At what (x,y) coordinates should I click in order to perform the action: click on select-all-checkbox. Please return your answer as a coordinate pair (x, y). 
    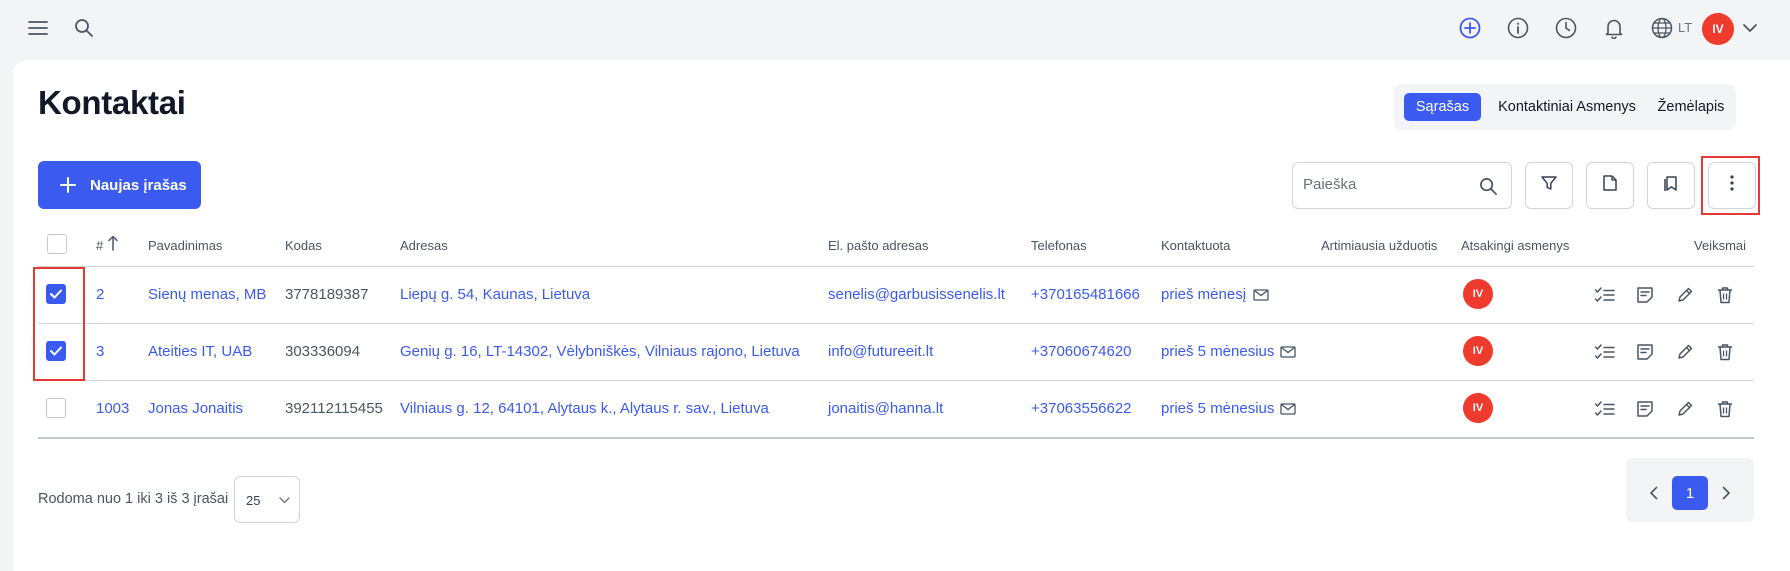
    Looking at the image, I should click on (57, 244).